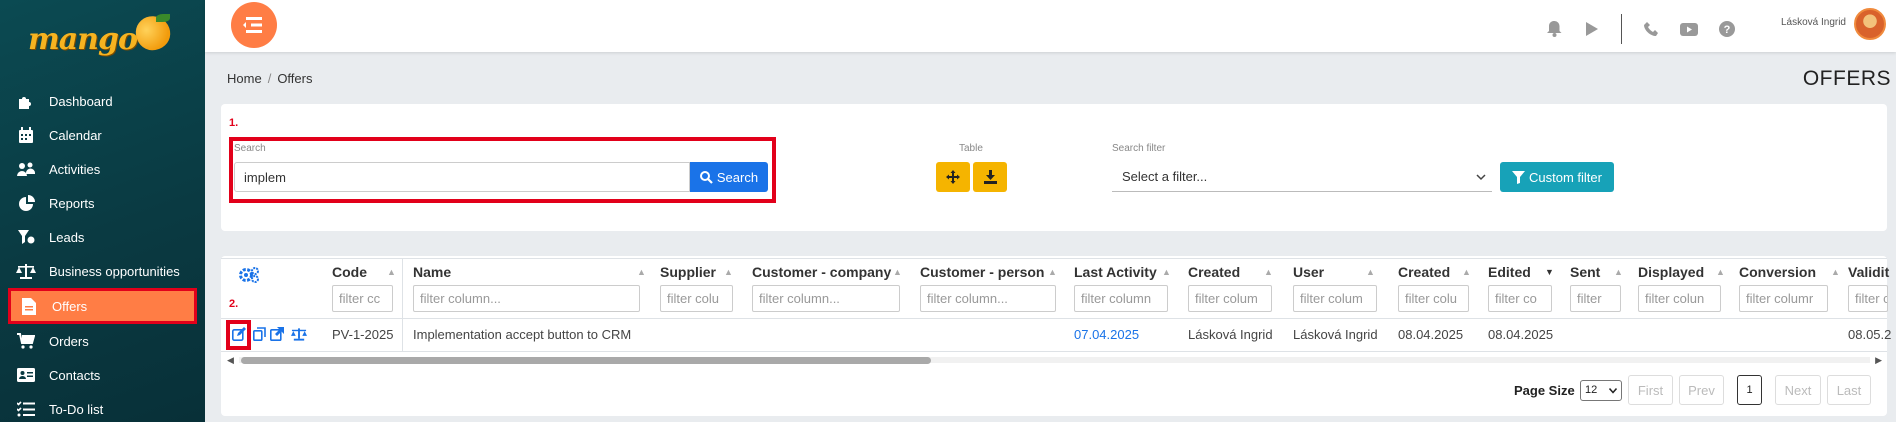 The width and height of the screenshot is (1896, 422). What do you see at coordinates (432, 272) in the screenshot?
I see `column-header-name: Name` at bounding box center [432, 272].